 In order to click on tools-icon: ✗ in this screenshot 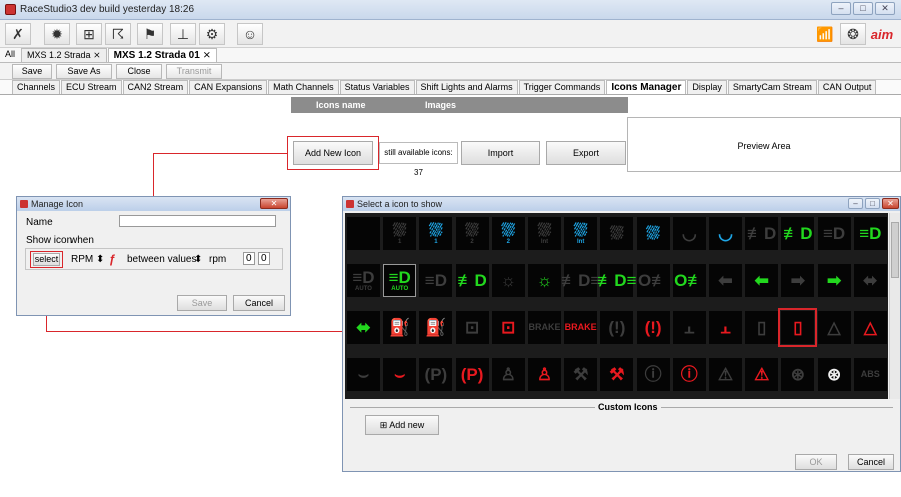, I will do `click(18, 34)`.